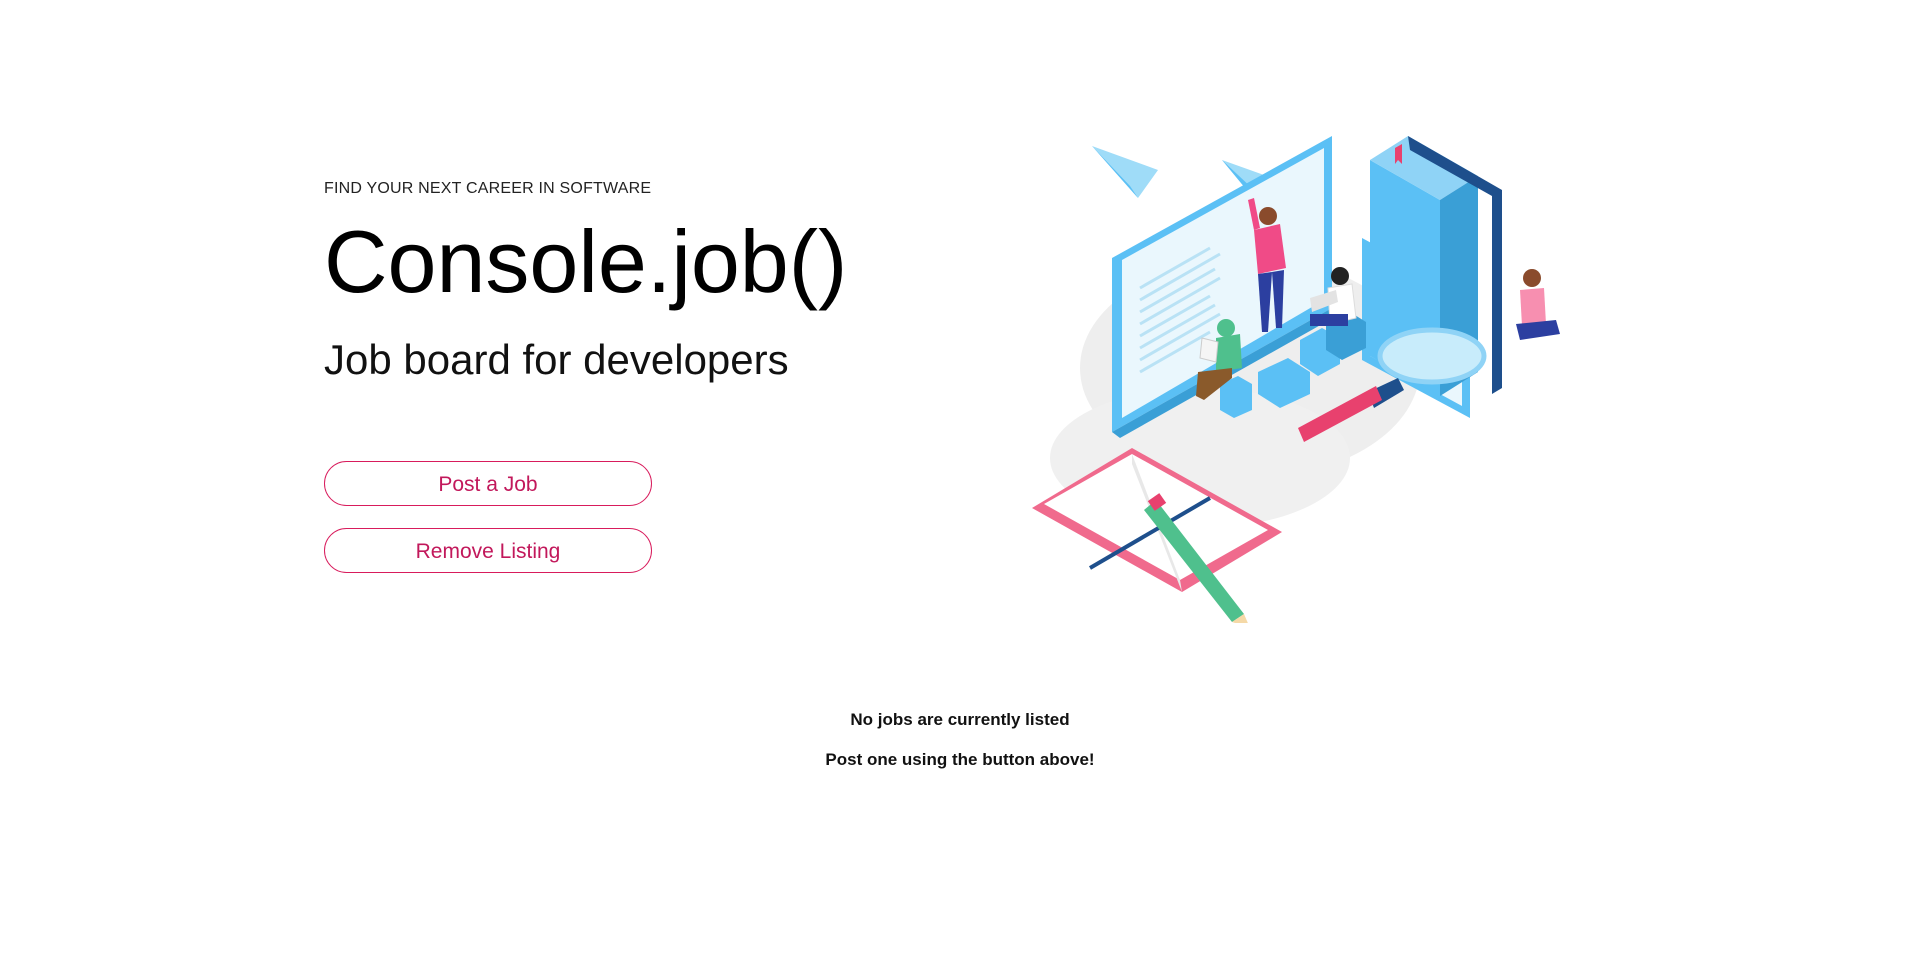 The height and width of the screenshot is (971, 1910). Describe the element at coordinates (586, 261) in the screenshot. I see `page-title: Console.job()` at that location.